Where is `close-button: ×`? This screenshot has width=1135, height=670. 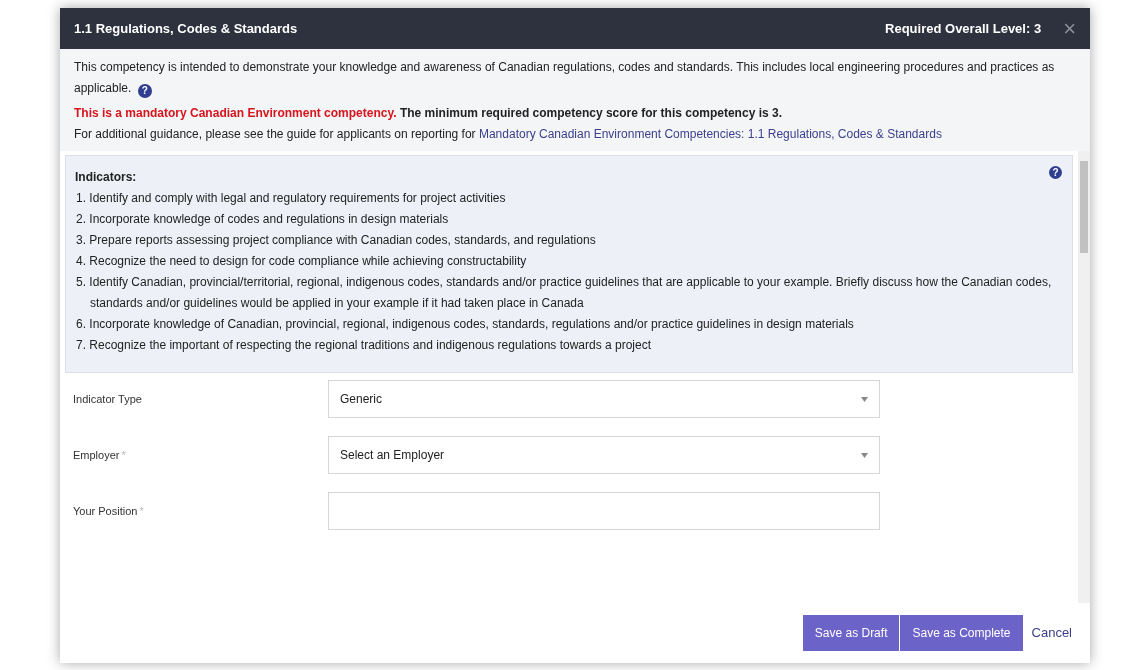 close-button: × is located at coordinates (1069, 28).